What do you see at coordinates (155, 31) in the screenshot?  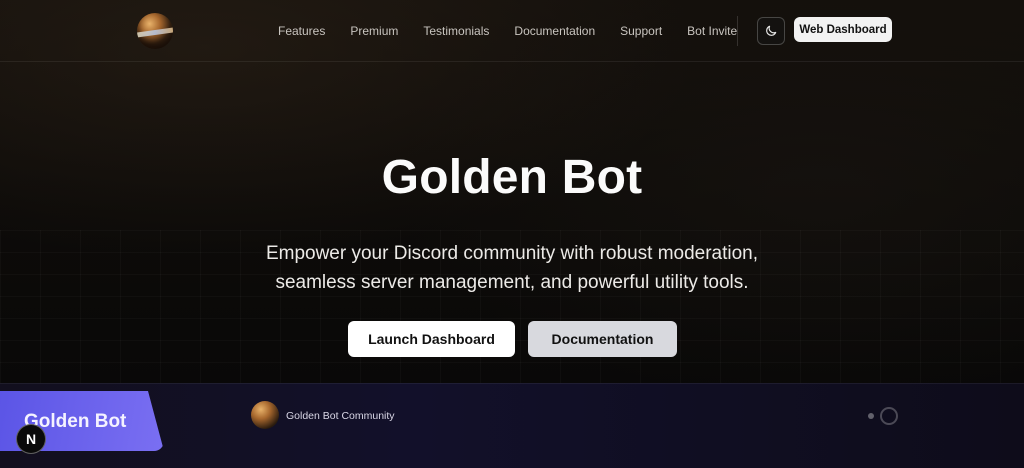 I see `bot-logo` at bounding box center [155, 31].